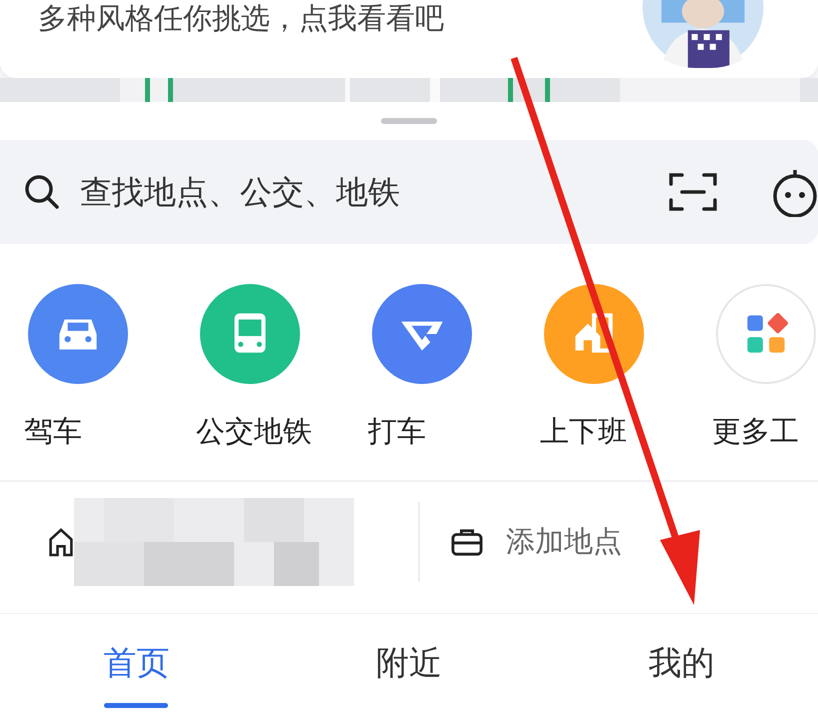 This screenshot has height=722, width=818. Describe the element at coordinates (53, 431) in the screenshot. I see `tool-label: 驾车` at that location.